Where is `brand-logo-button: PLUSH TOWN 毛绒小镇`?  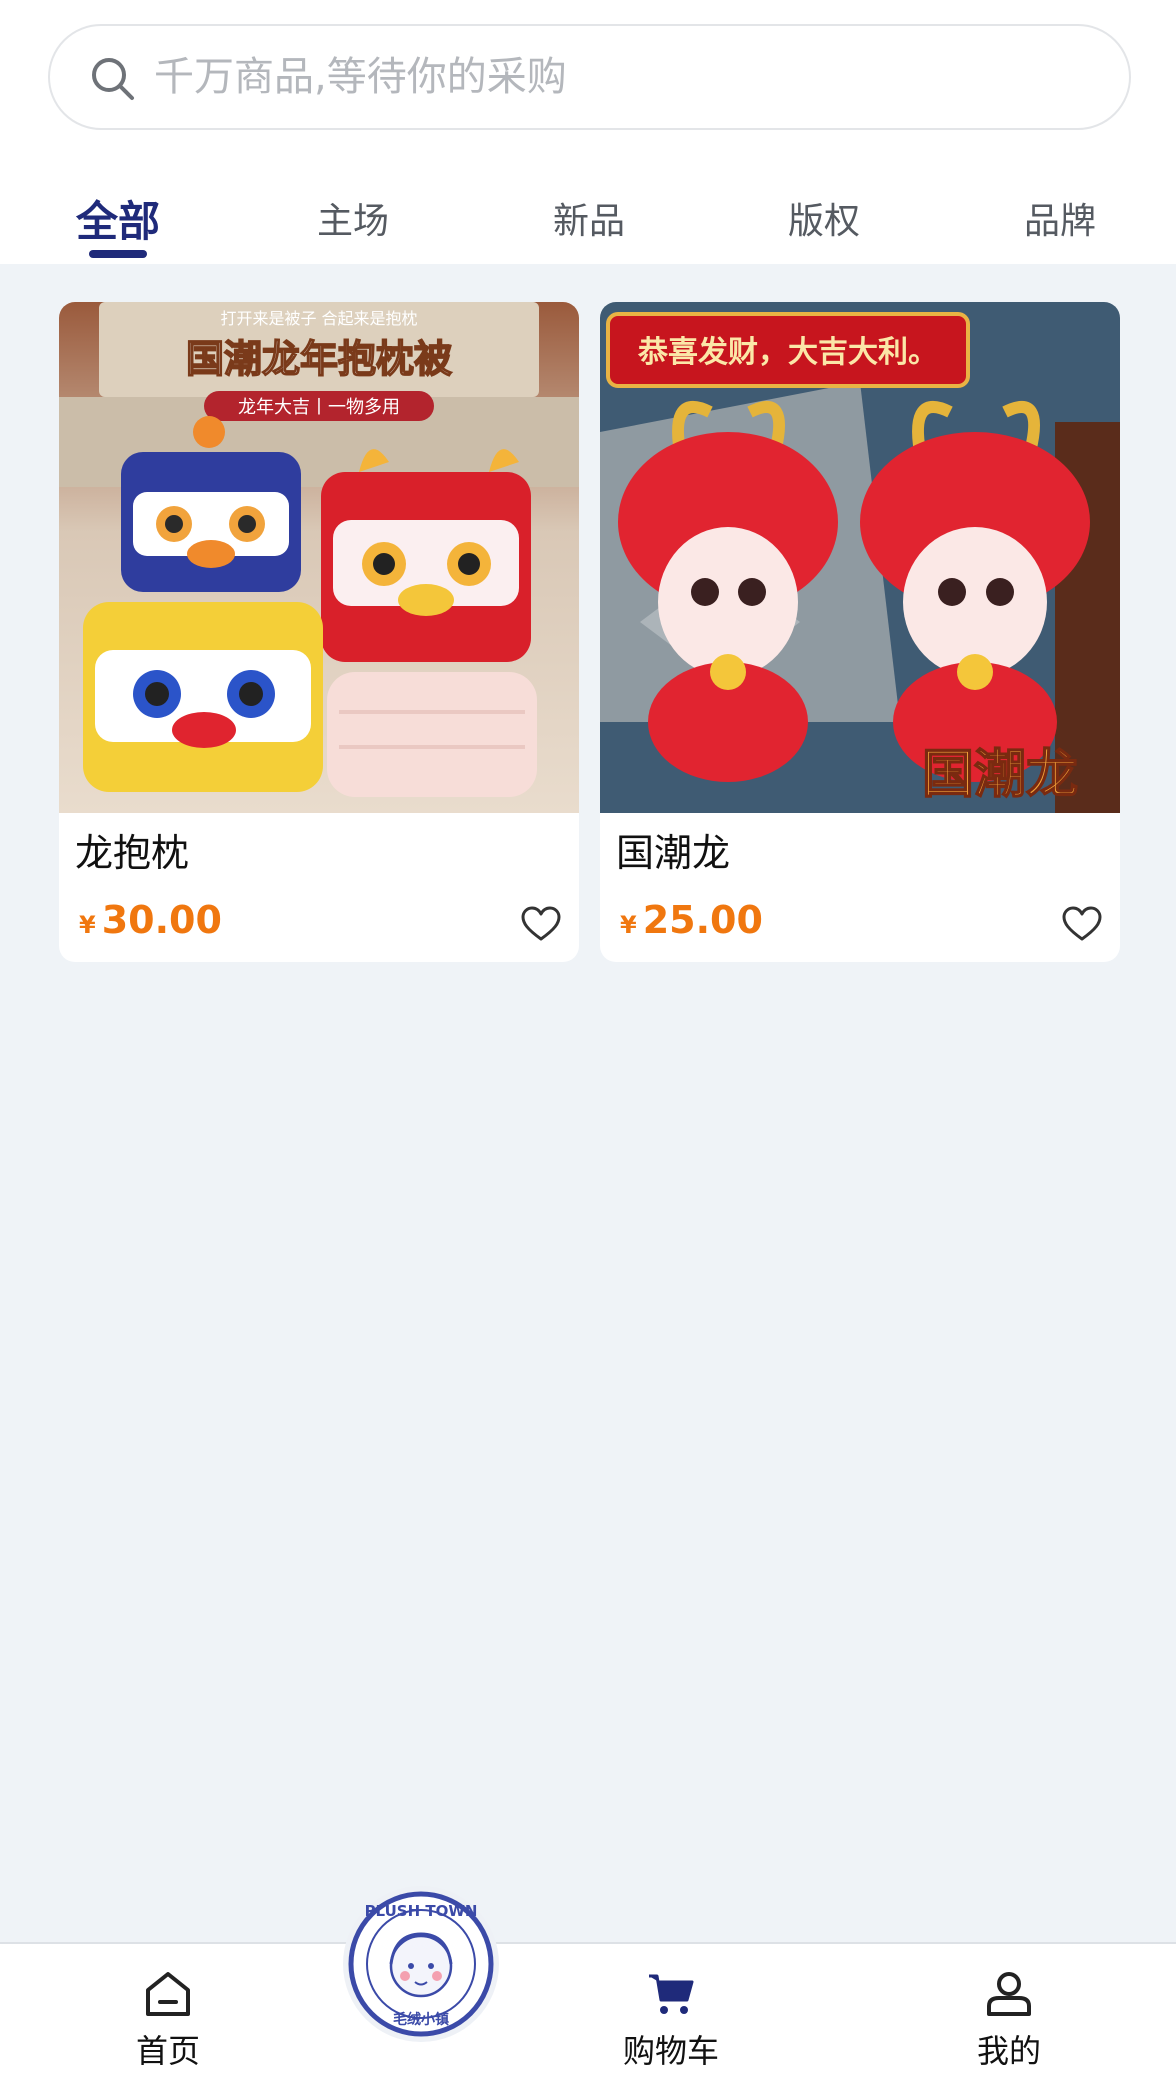
brand-logo-button: PLUSH TOWN 毛绒小镇 is located at coordinates (421, 1964).